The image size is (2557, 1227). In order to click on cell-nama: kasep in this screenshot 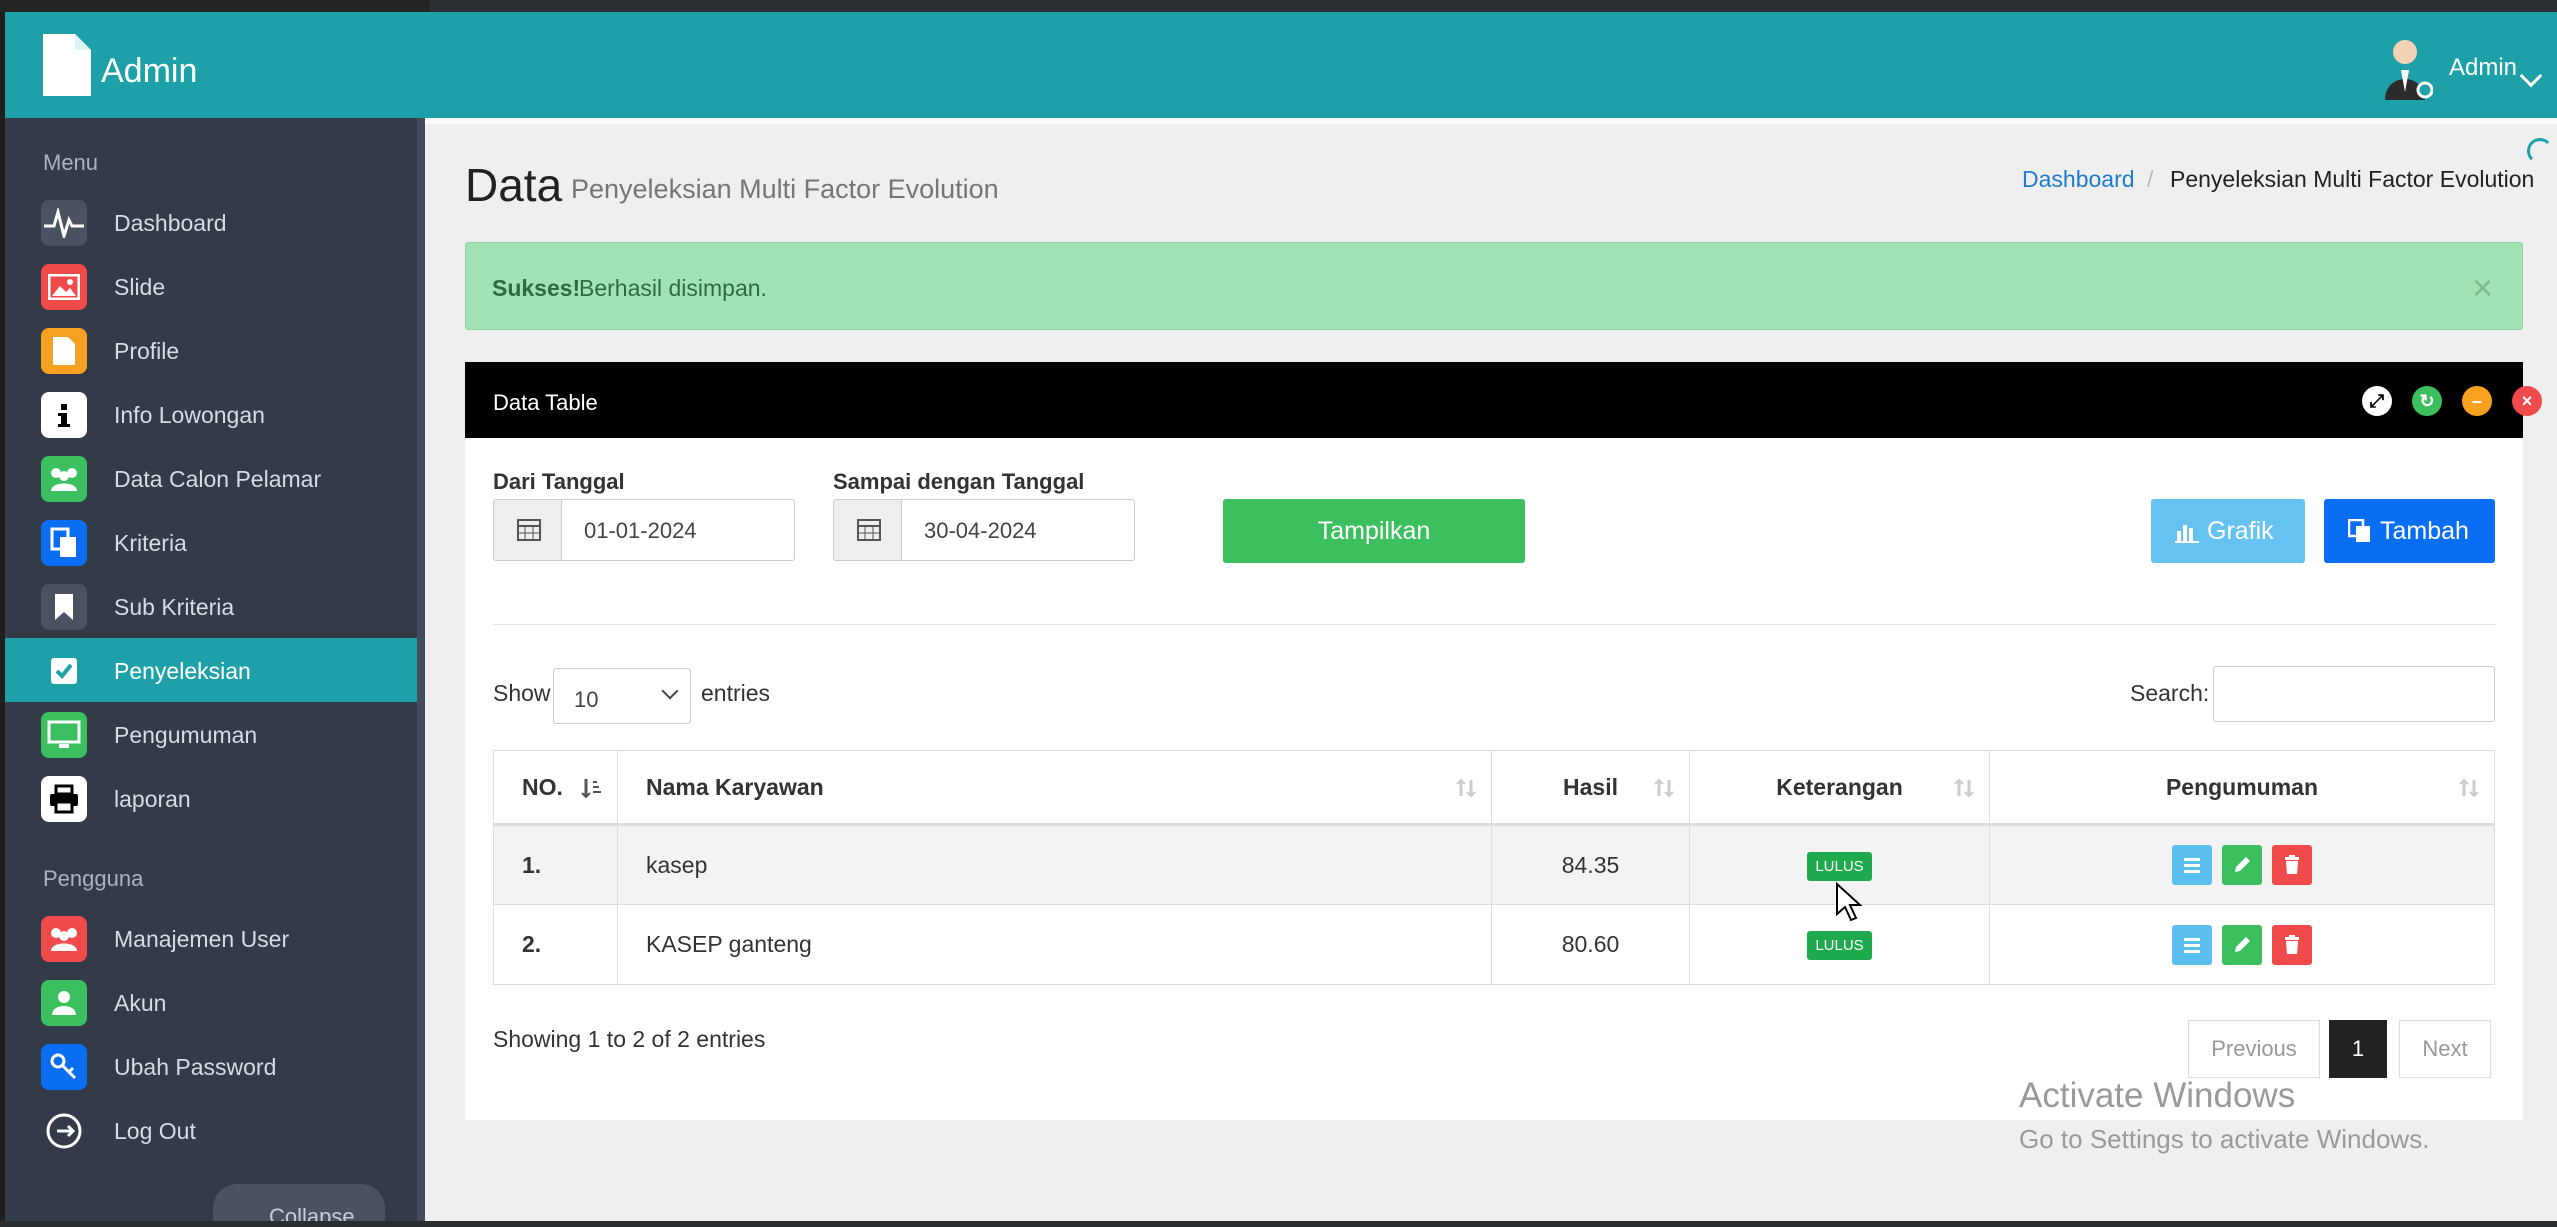, I will do `click(1054, 864)`.